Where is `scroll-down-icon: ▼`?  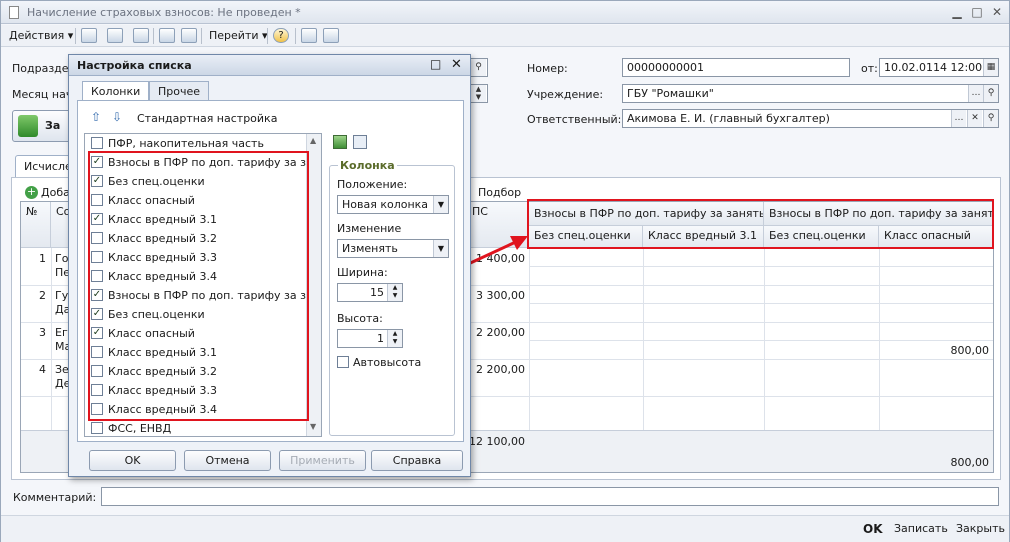
scroll-down-icon: ▼ is located at coordinates (313, 426).